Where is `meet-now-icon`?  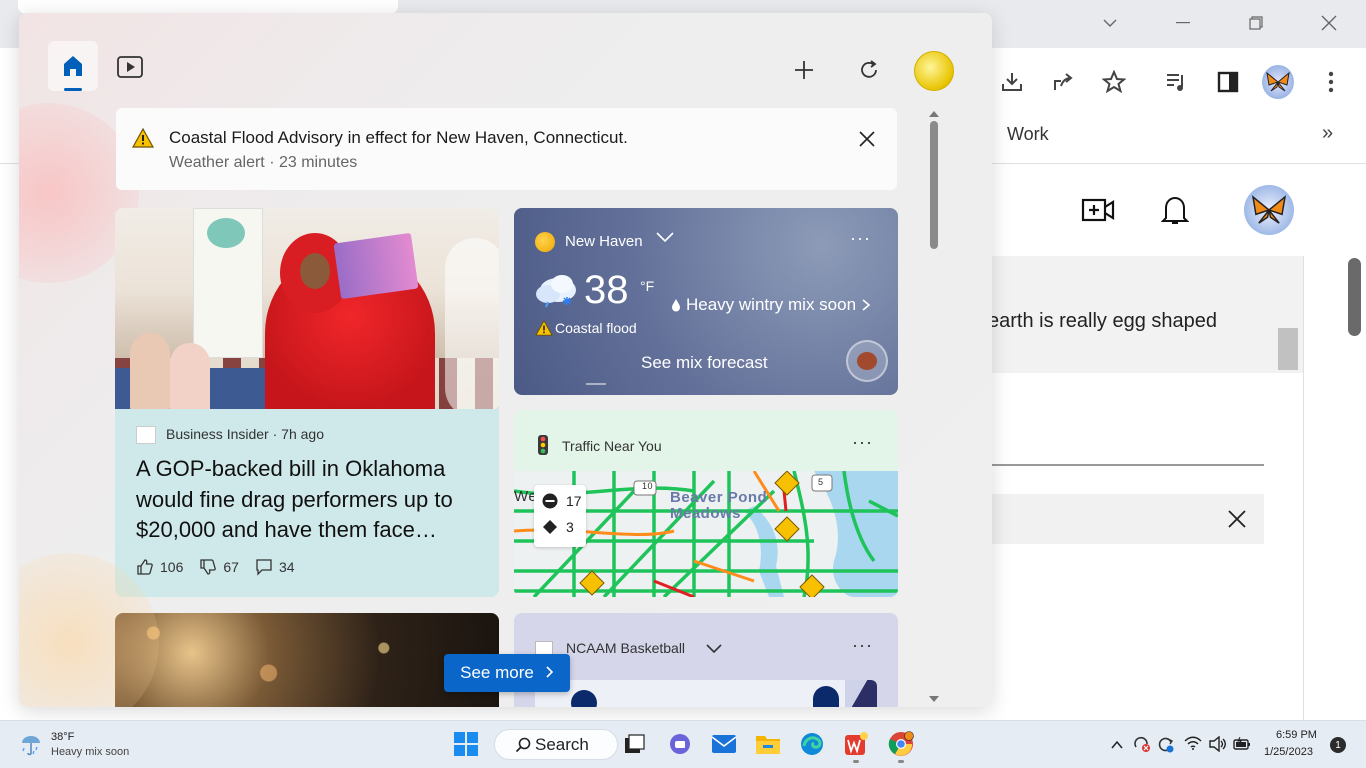
meet-now-icon is located at coordinates (1142, 746).